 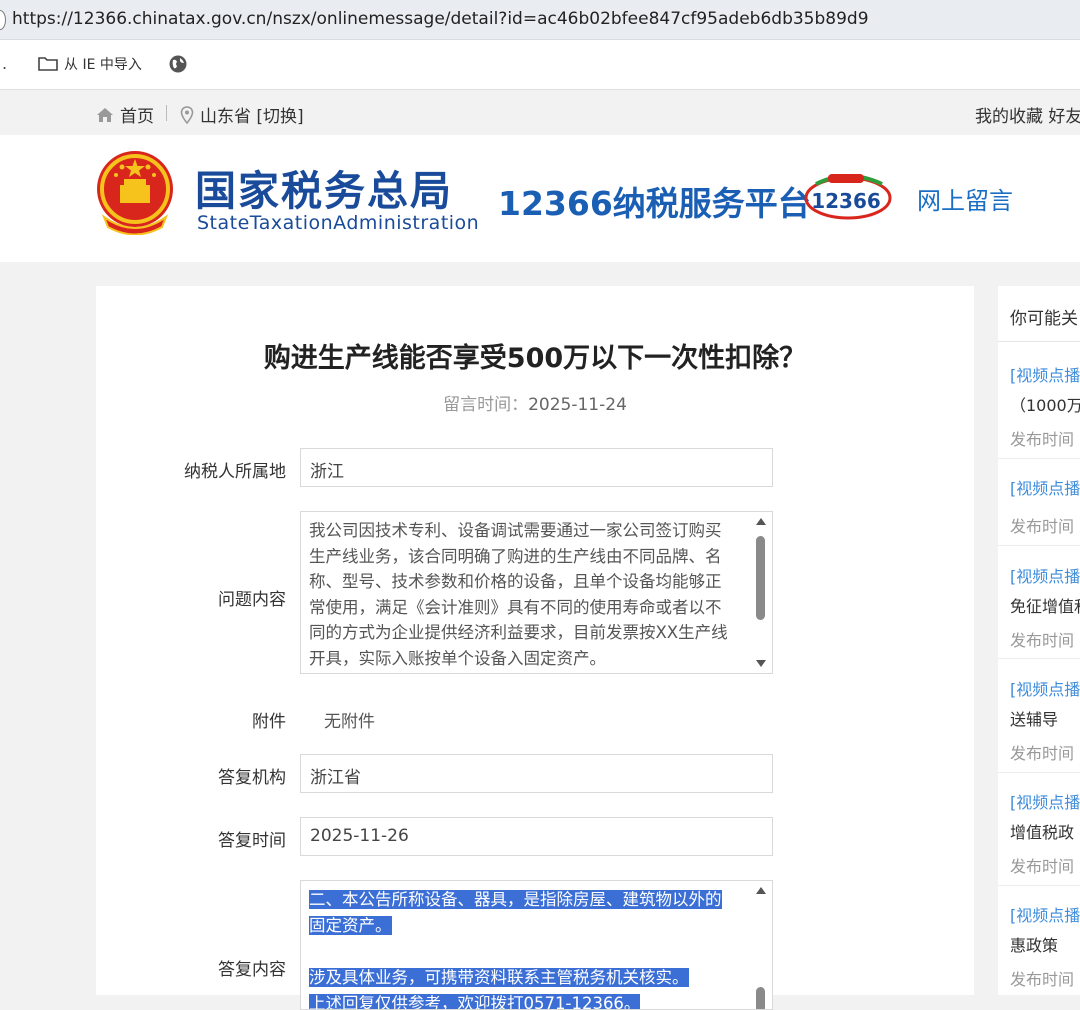 I want to click on user-links: 我的收藏 好友, so click(x=1027, y=114).